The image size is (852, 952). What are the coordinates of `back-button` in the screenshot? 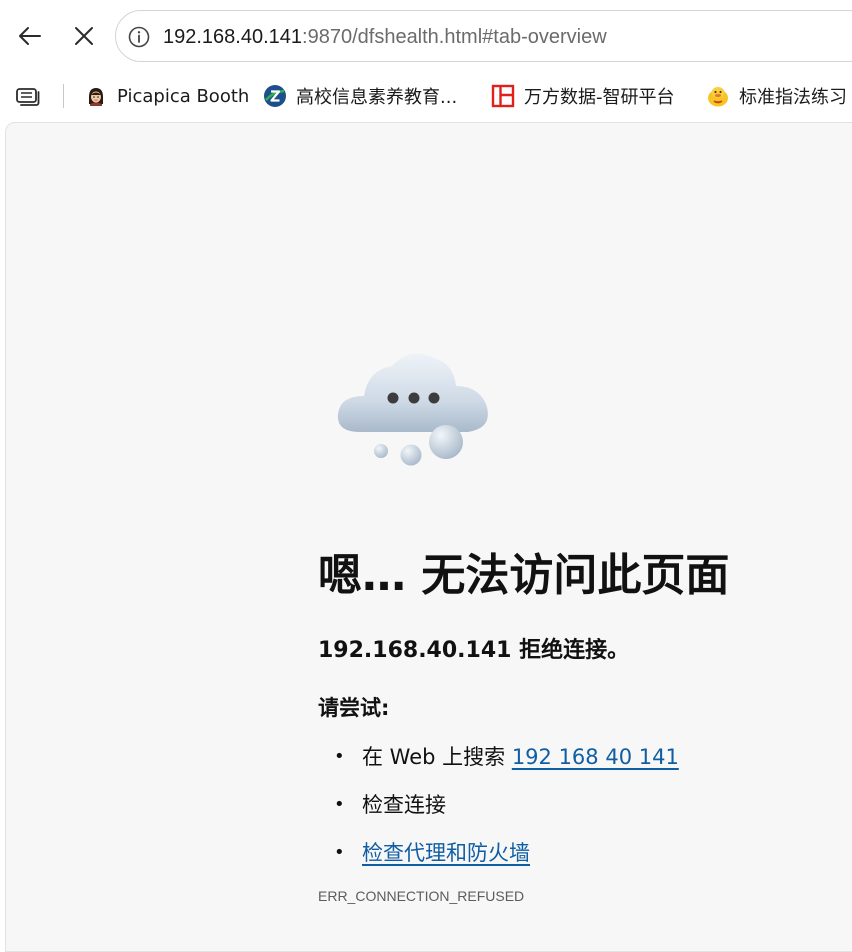 It's located at (30, 36).